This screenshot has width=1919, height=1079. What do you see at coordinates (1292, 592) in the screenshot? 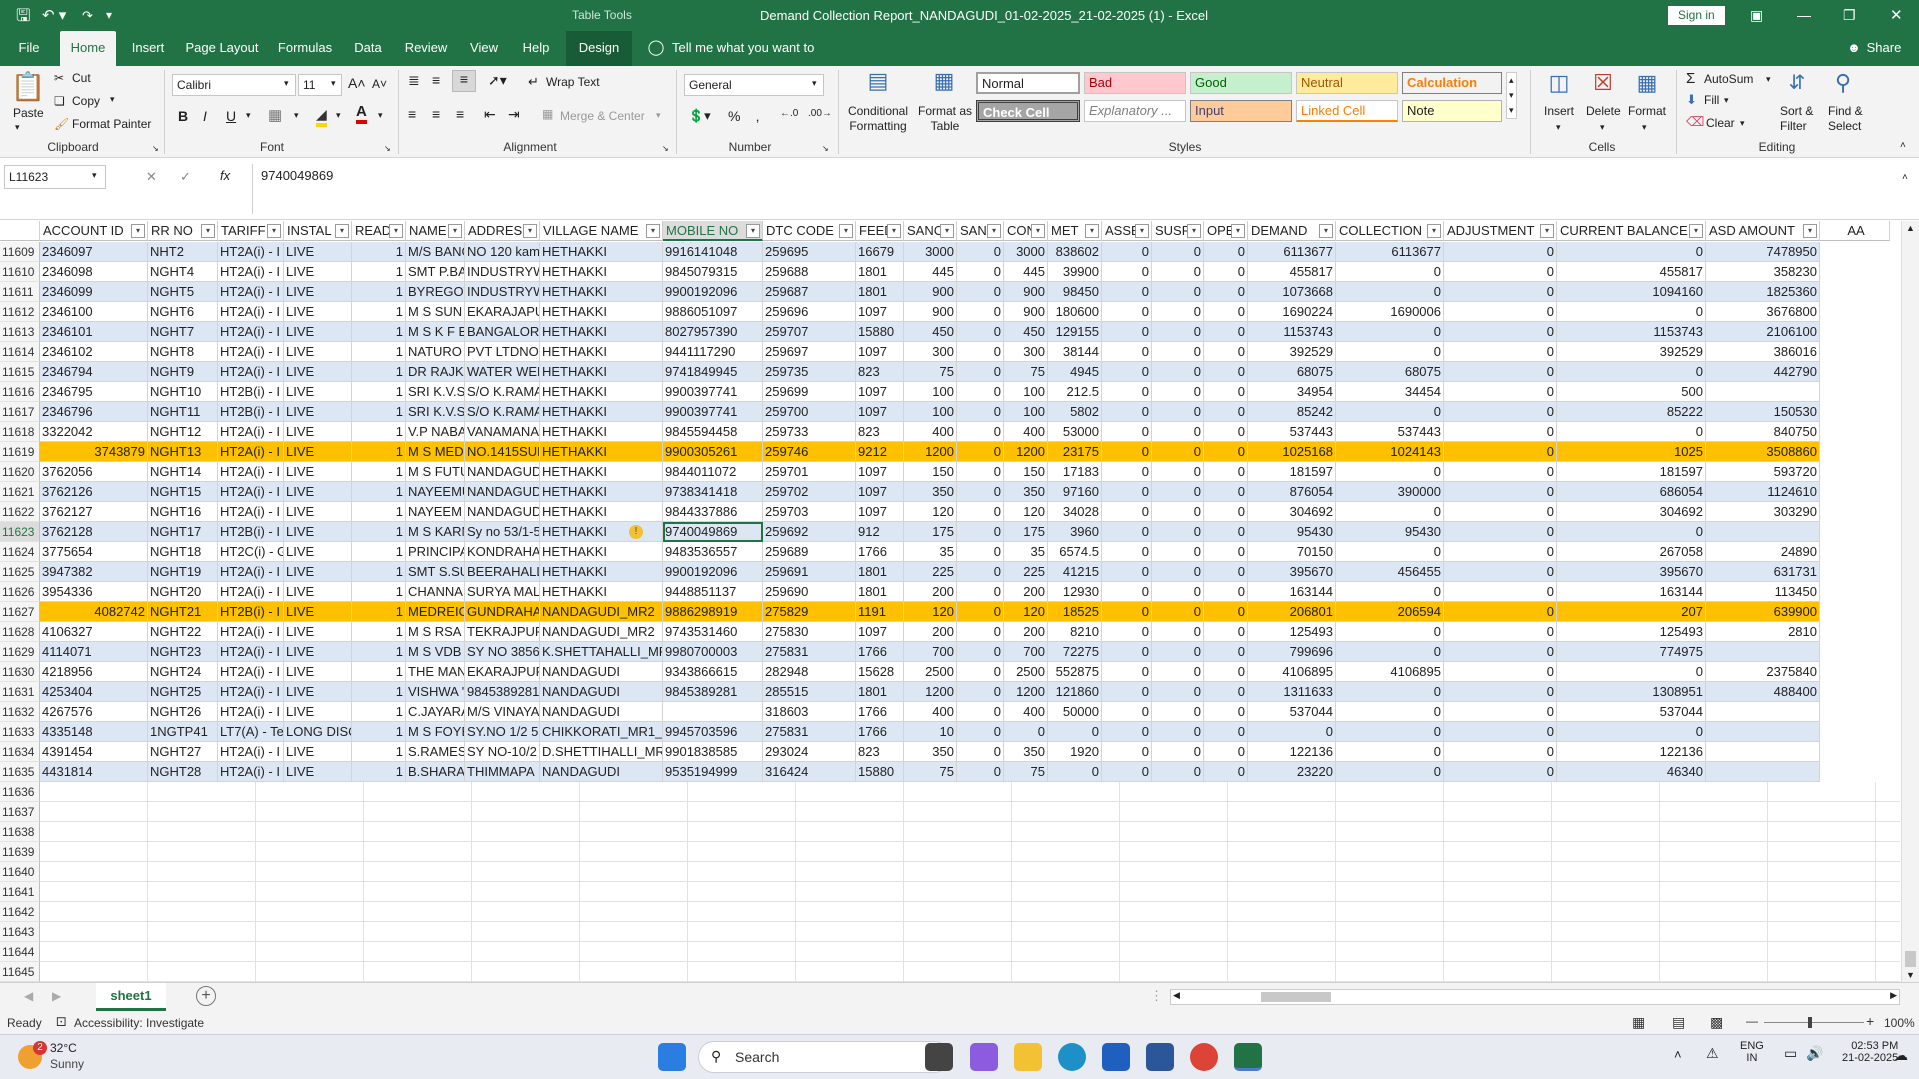
I see `table-cell: 163144` at bounding box center [1292, 592].